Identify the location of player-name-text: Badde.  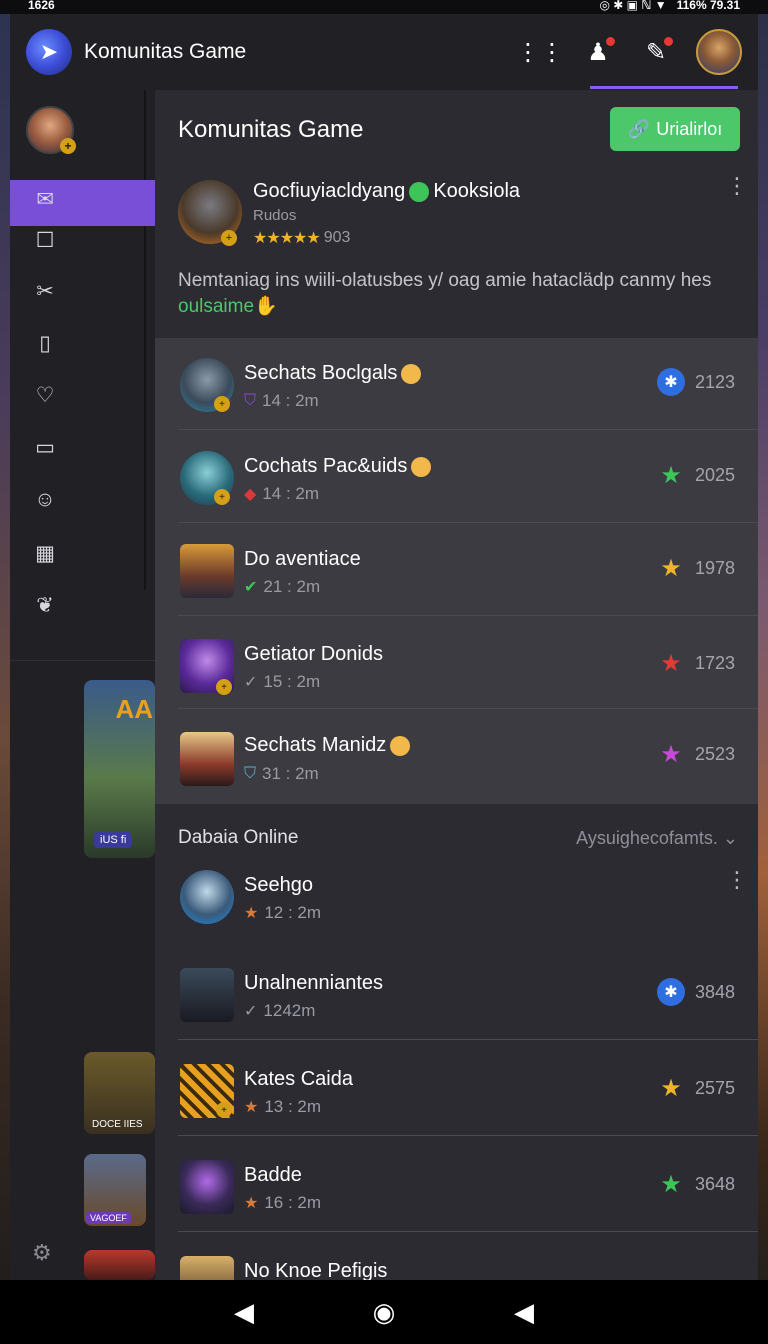
(273, 1175).